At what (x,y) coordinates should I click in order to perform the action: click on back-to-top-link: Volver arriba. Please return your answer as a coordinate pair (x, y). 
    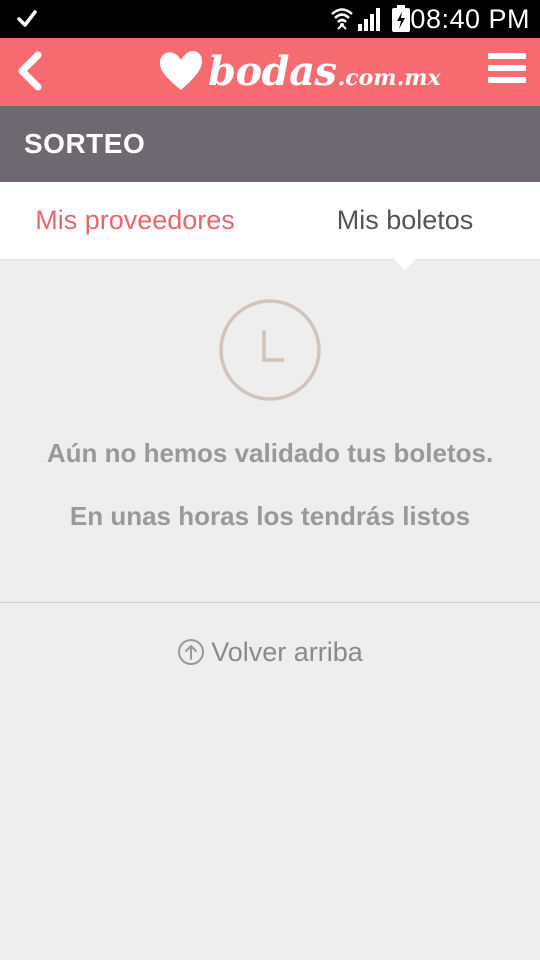
    Looking at the image, I should click on (270, 652).